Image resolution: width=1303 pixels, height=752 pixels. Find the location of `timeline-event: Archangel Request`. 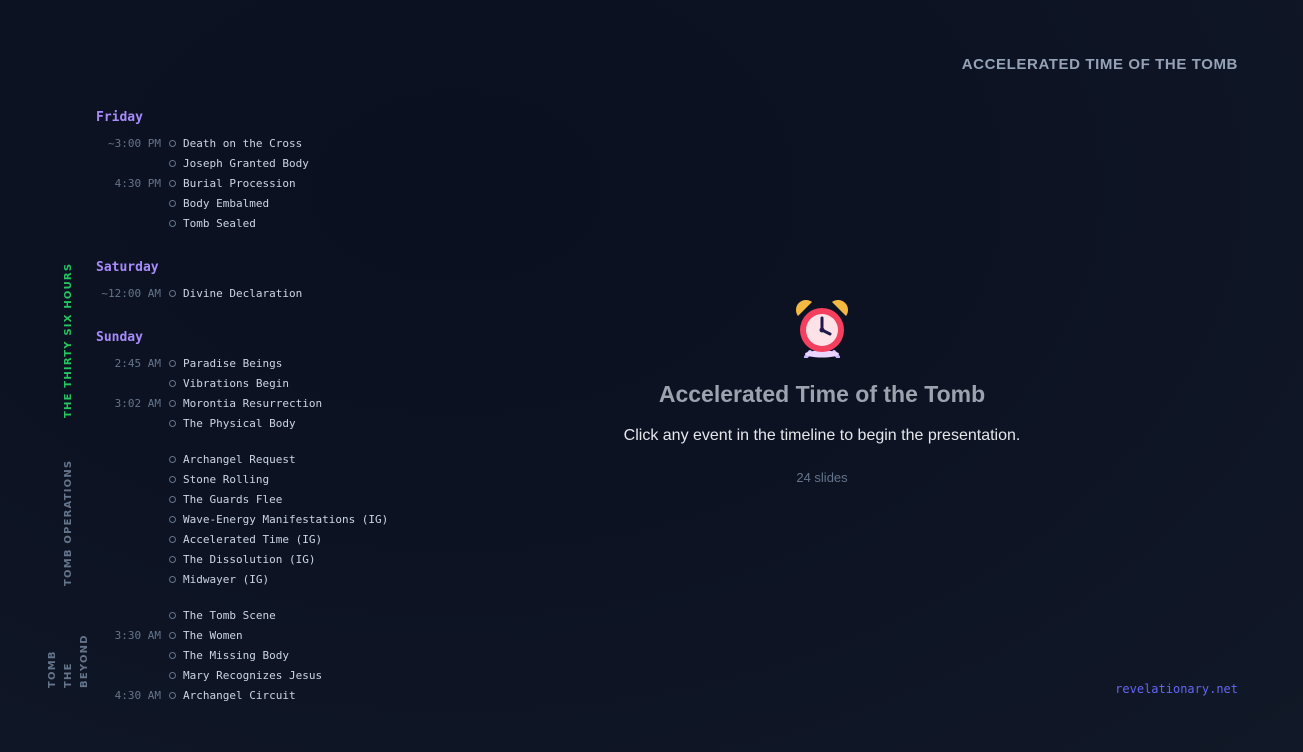

timeline-event: Archangel Request is located at coordinates (210, 459).